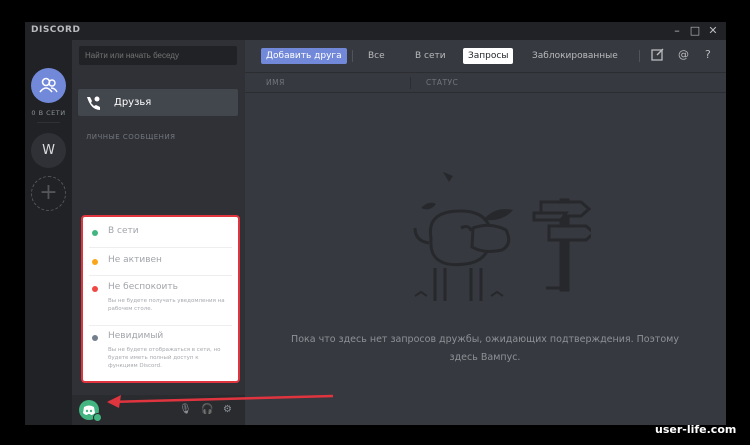 This screenshot has height=445, width=750. What do you see at coordinates (442, 82) in the screenshot?
I see `column-status-header: СТАТУС` at bounding box center [442, 82].